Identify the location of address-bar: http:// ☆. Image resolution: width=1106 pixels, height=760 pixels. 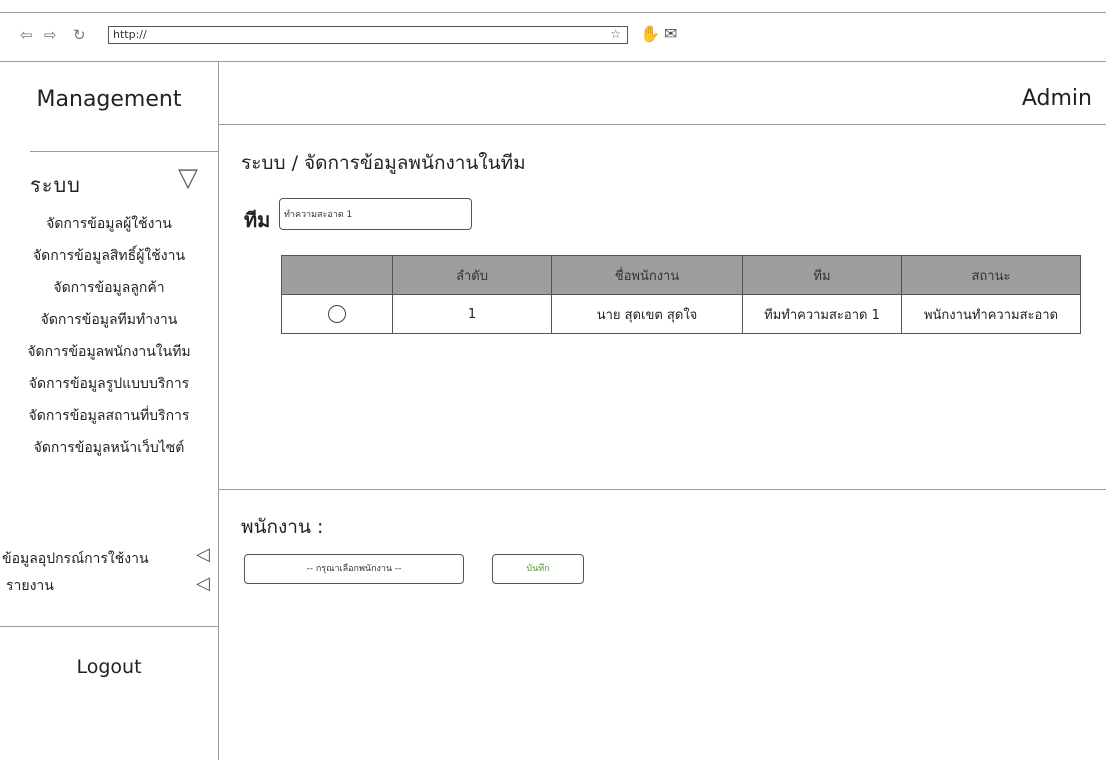
(368, 35).